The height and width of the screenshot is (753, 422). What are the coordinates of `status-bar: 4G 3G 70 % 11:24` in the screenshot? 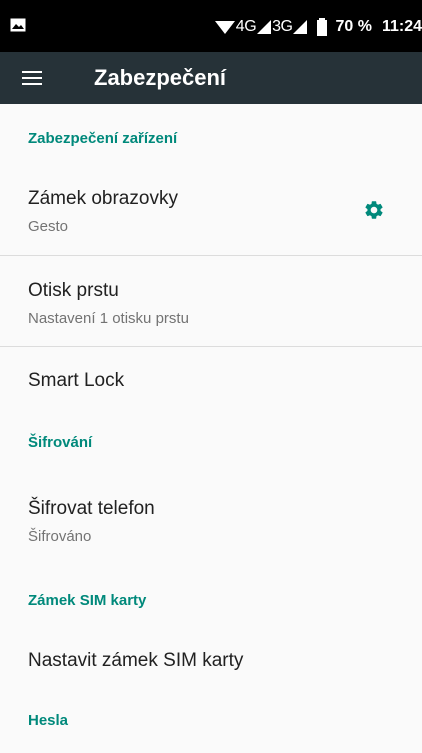 It's located at (211, 26).